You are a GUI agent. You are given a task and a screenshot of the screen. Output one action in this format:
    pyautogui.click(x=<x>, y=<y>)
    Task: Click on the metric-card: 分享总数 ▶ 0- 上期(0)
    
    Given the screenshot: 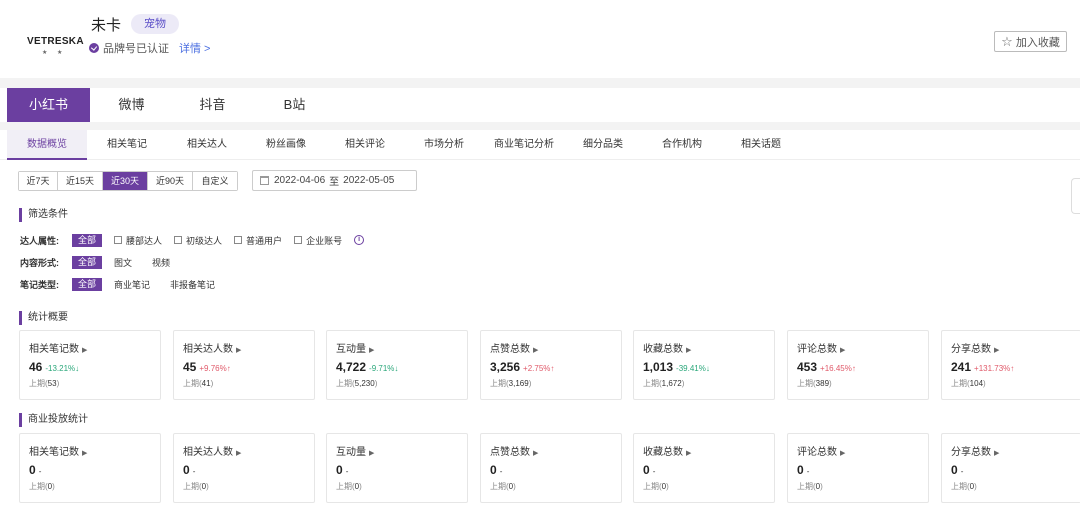 What is the action you would take?
    pyautogui.click(x=1010, y=468)
    